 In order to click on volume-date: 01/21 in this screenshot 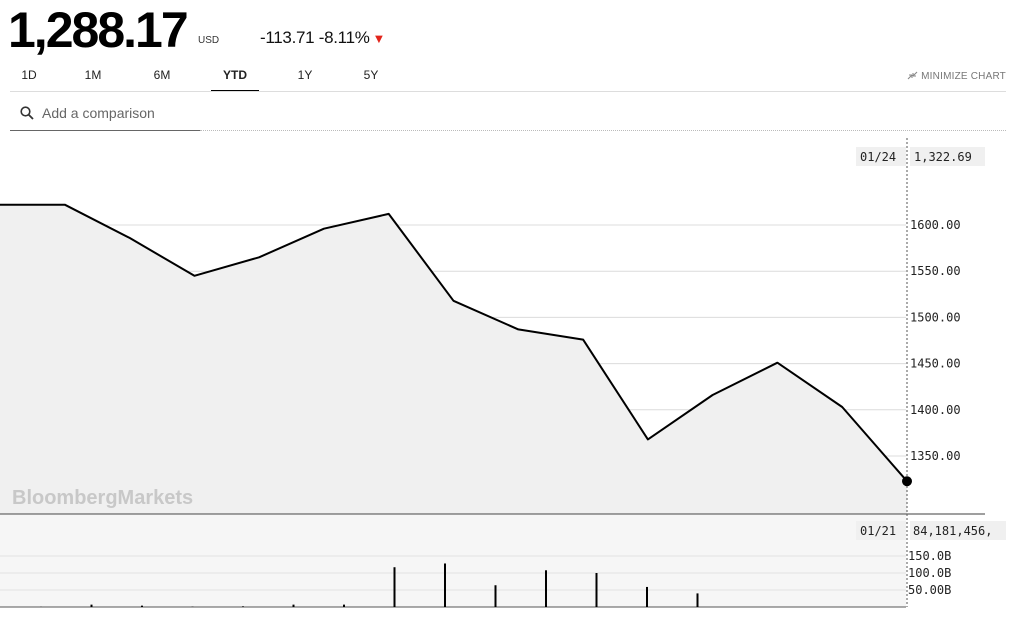, I will do `click(878, 531)`.